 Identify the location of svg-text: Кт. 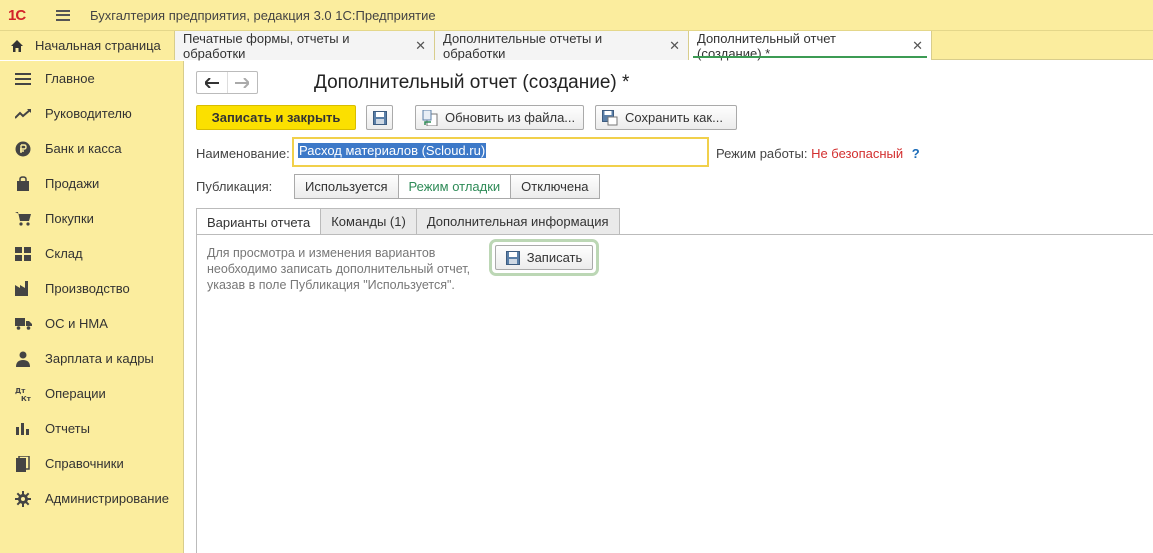
(26, 398).